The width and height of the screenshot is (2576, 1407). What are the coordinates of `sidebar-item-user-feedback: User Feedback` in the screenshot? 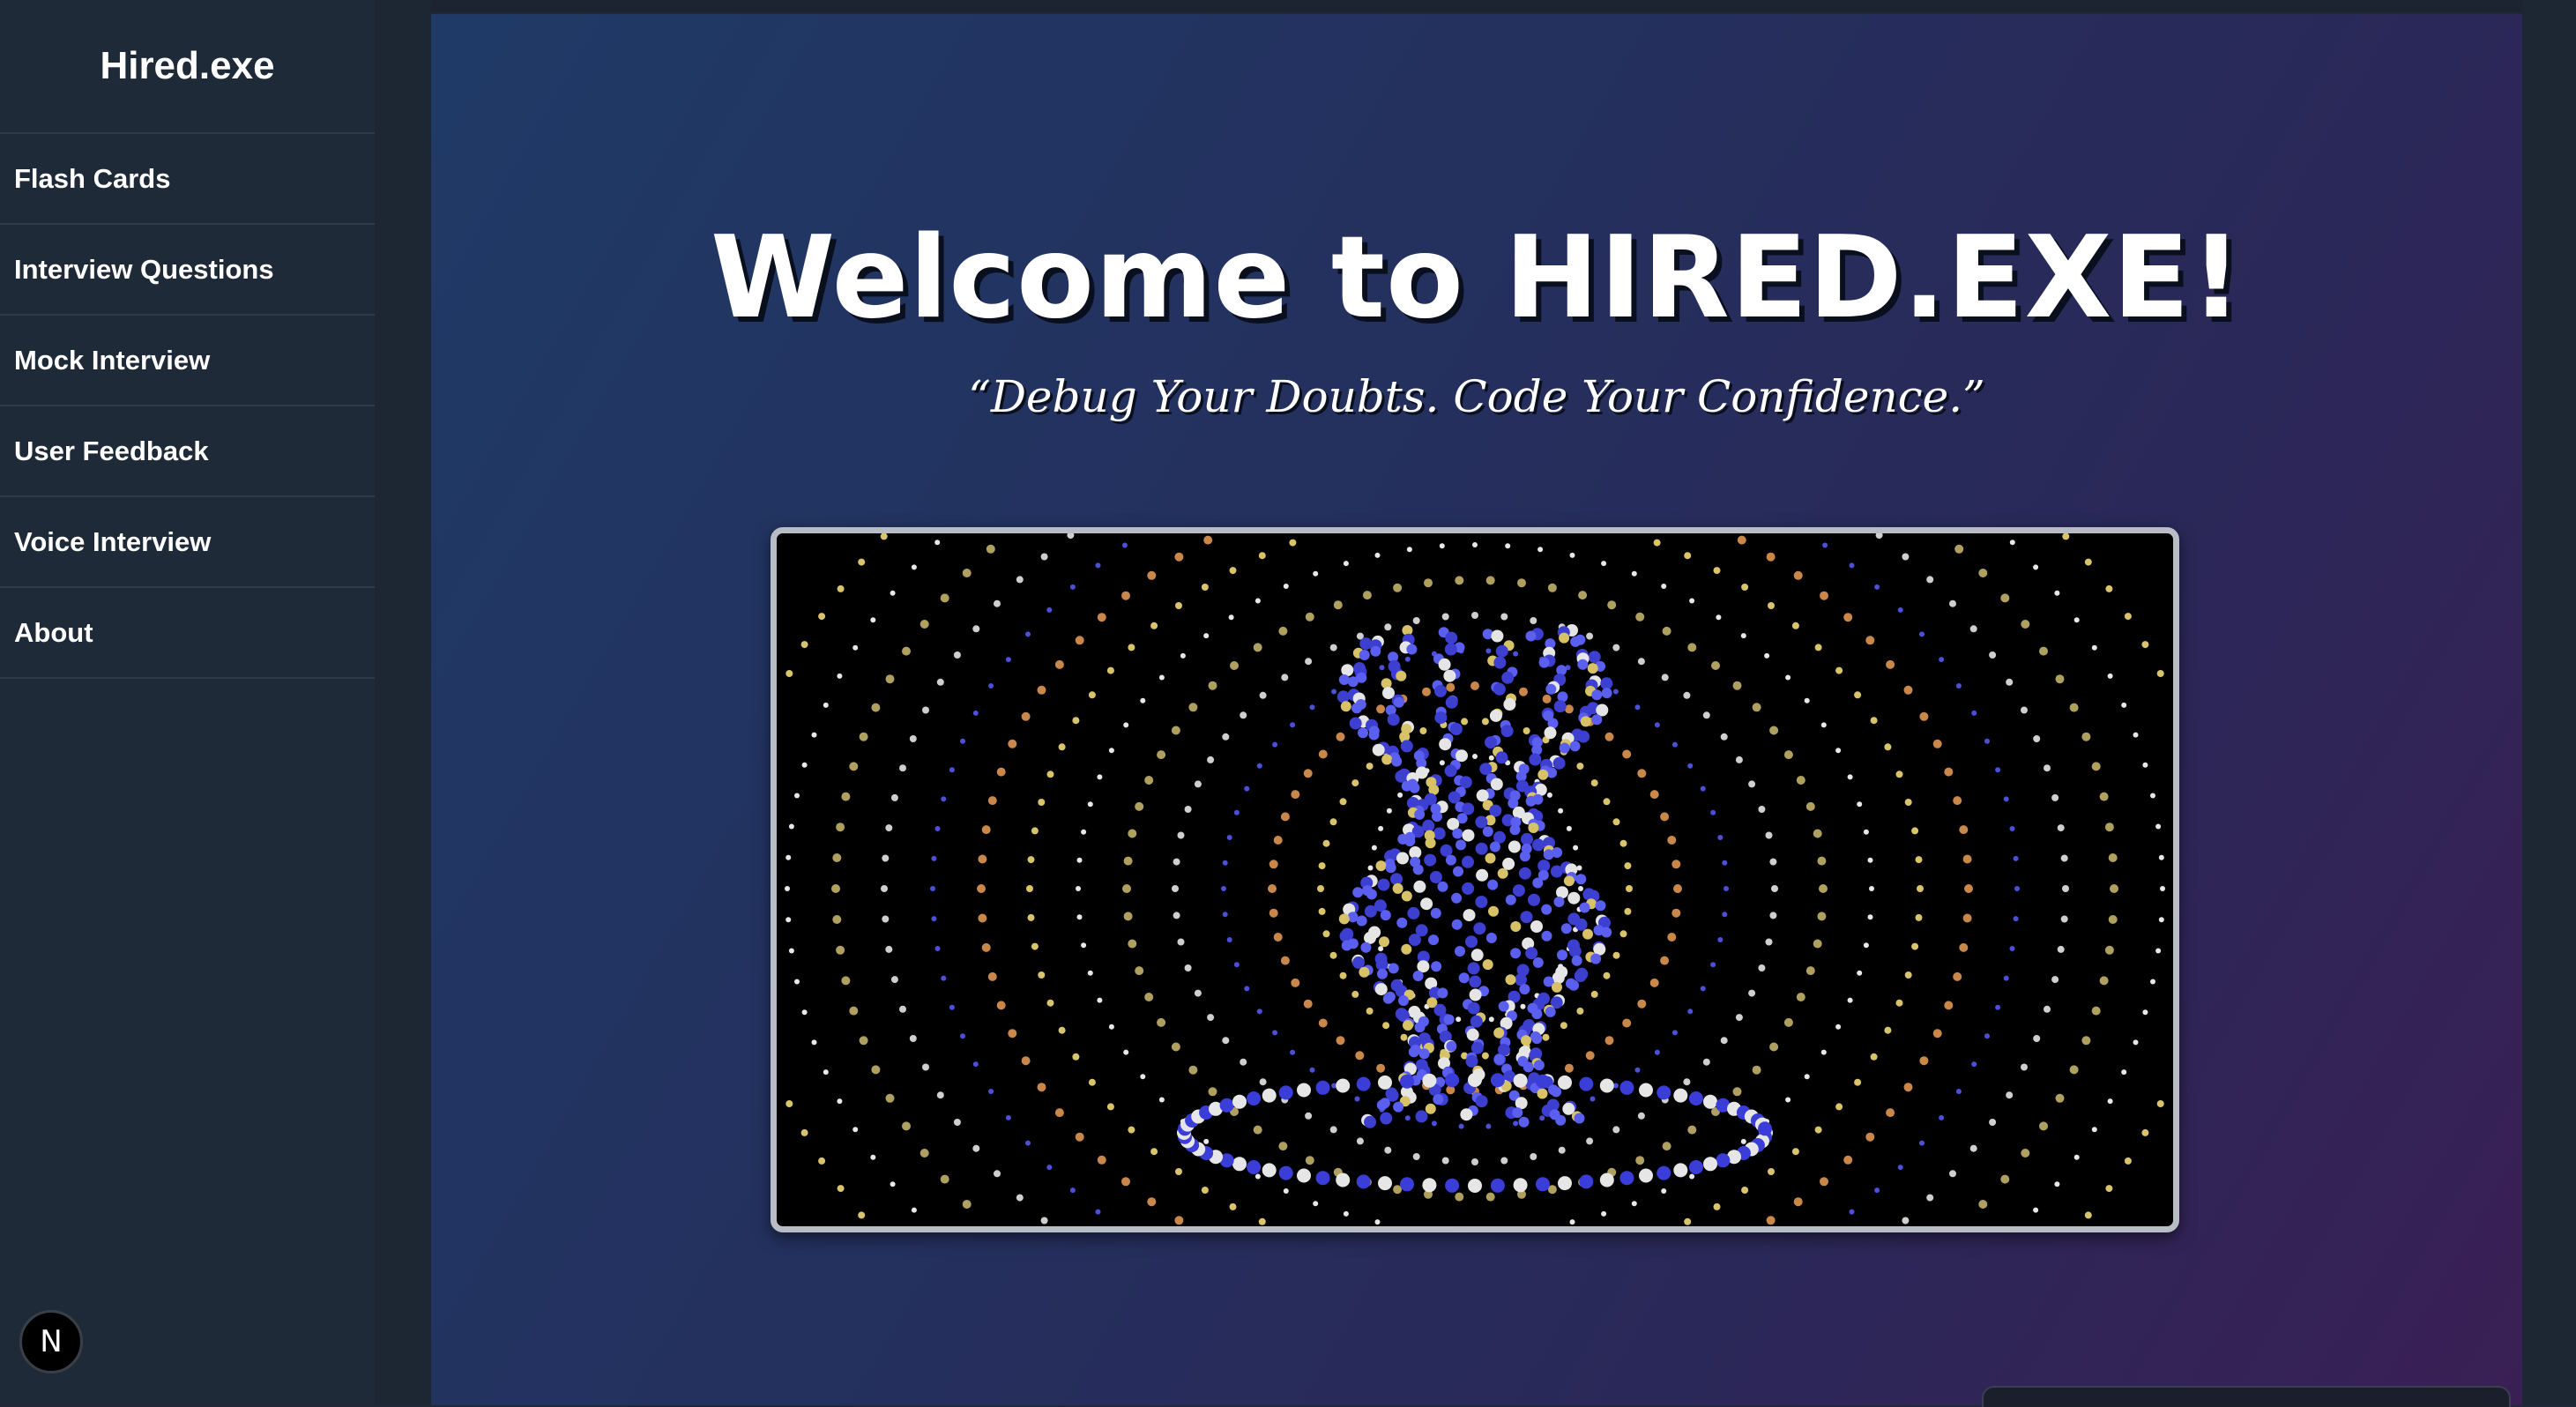 It's located at (188, 451).